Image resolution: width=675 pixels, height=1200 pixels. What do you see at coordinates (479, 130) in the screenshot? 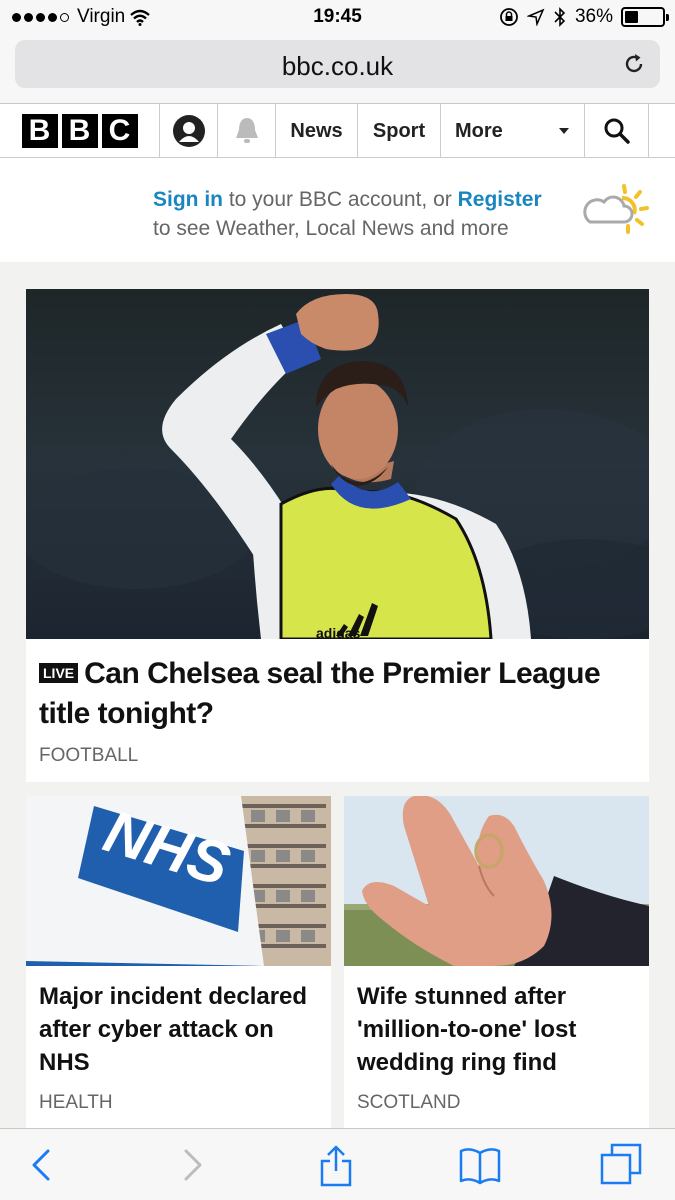
I see `nav-more-label: More` at bounding box center [479, 130].